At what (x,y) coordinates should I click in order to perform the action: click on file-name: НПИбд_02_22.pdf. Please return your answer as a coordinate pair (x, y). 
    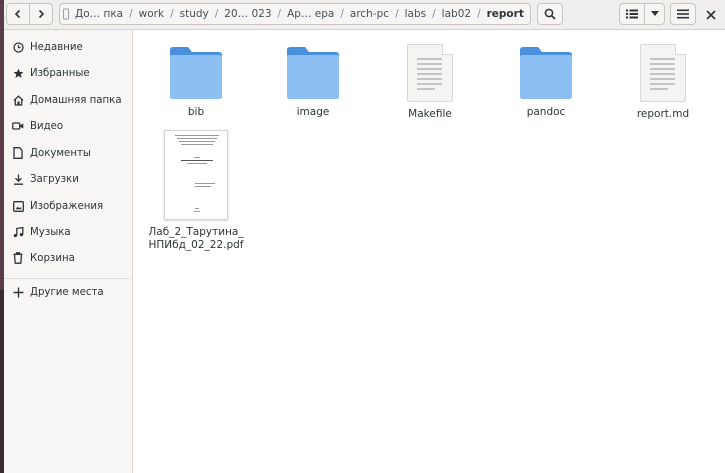
    Looking at the image, I should click on (196, 245).